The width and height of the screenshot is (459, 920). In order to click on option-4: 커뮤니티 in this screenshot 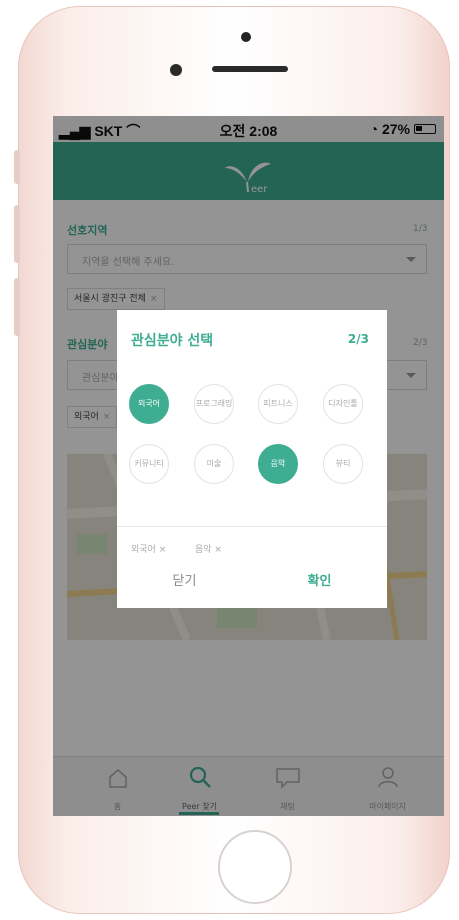, I will do `click(149, 464)`.